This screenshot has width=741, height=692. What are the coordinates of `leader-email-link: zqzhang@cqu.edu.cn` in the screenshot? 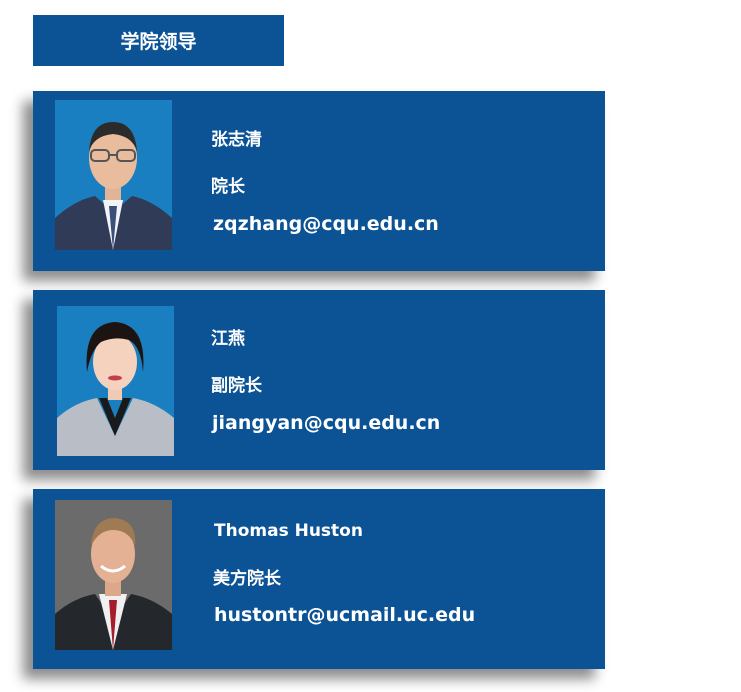 It's located at (326, 224).